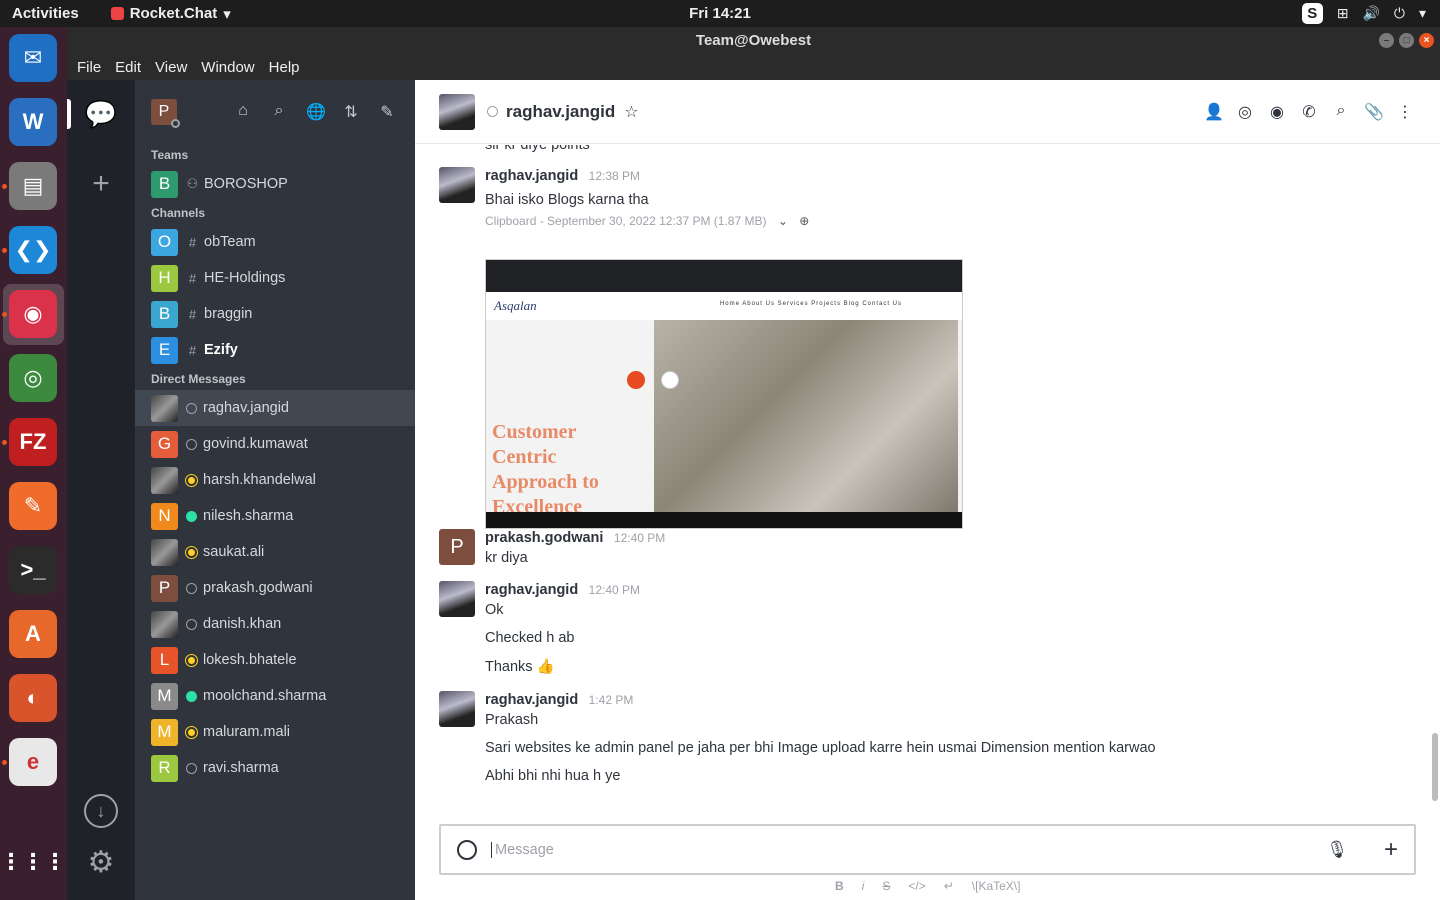 Image resolution: width=1440 pixels, height=900 pixels. I want to click on user-avatar: P, so click(165, 113).